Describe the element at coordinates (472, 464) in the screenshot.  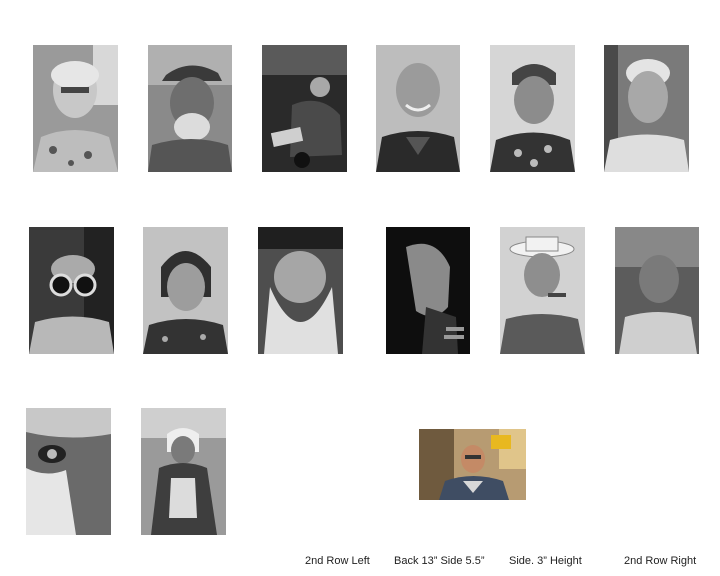
I see `color-portrait-photo` at that location.